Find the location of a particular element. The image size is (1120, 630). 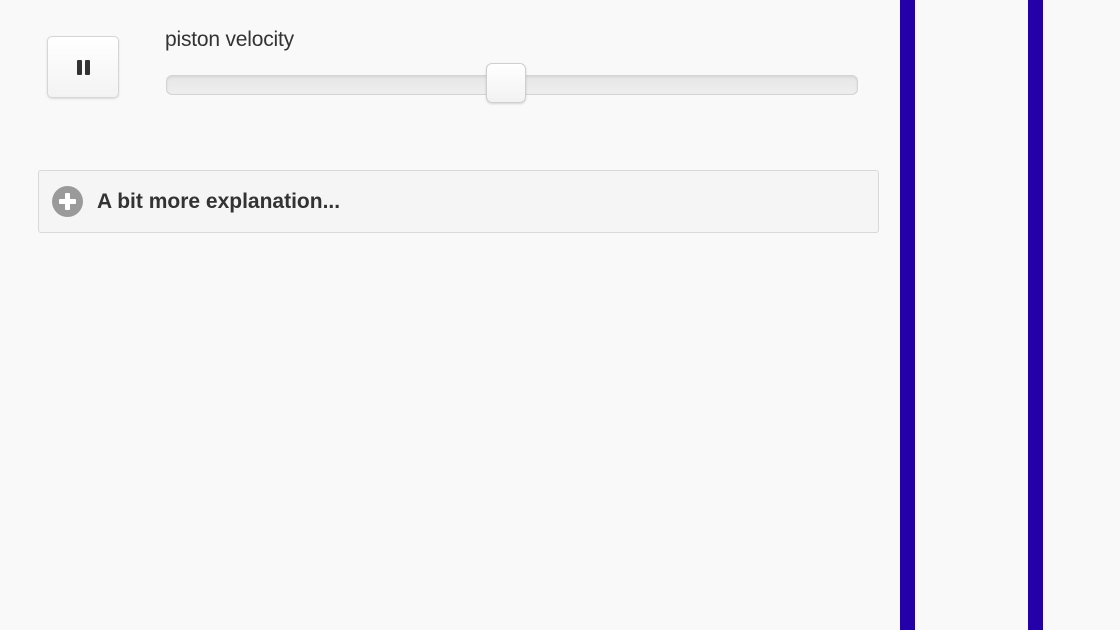

pause-icon is located at coordinates (83, 67).